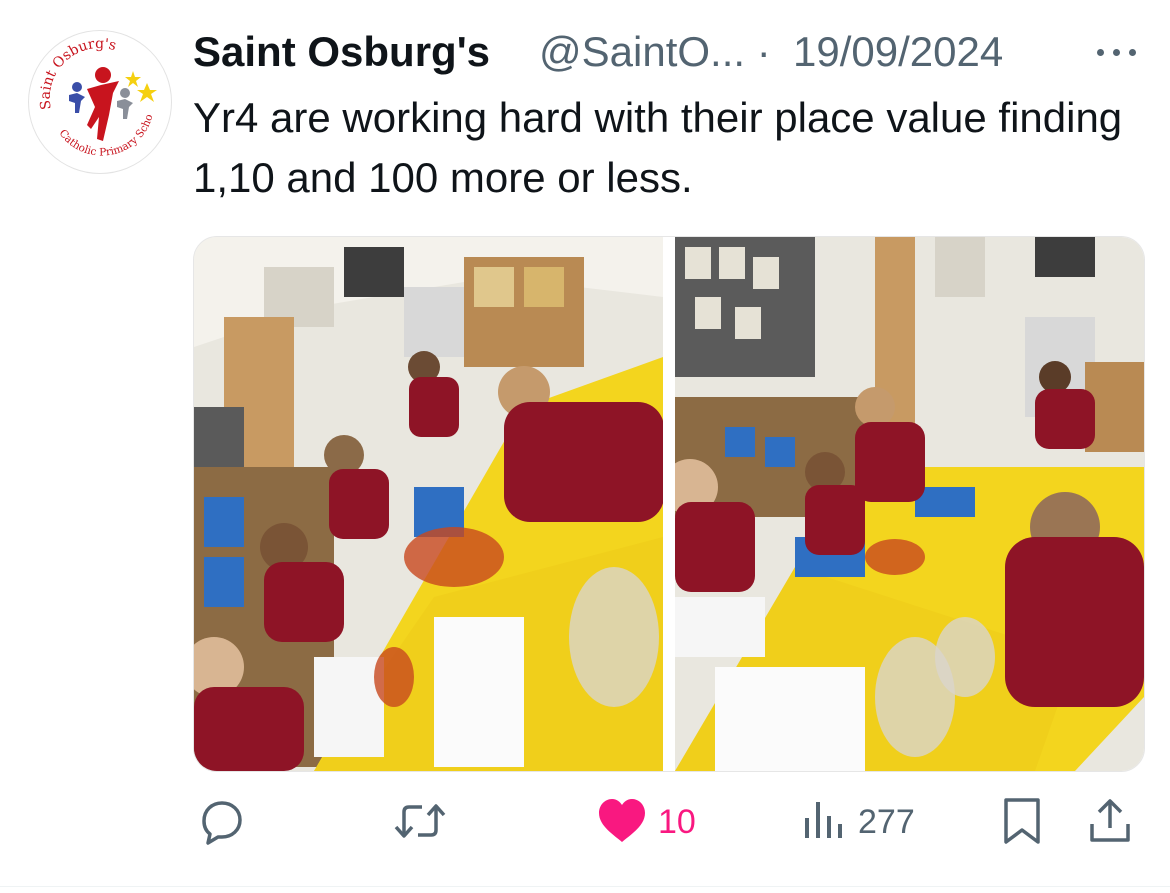 This screenshot has width=1170, height=893. I want to click on profile-avatar: Saint Osburg's Catholic Primary School, so click(100, 102).